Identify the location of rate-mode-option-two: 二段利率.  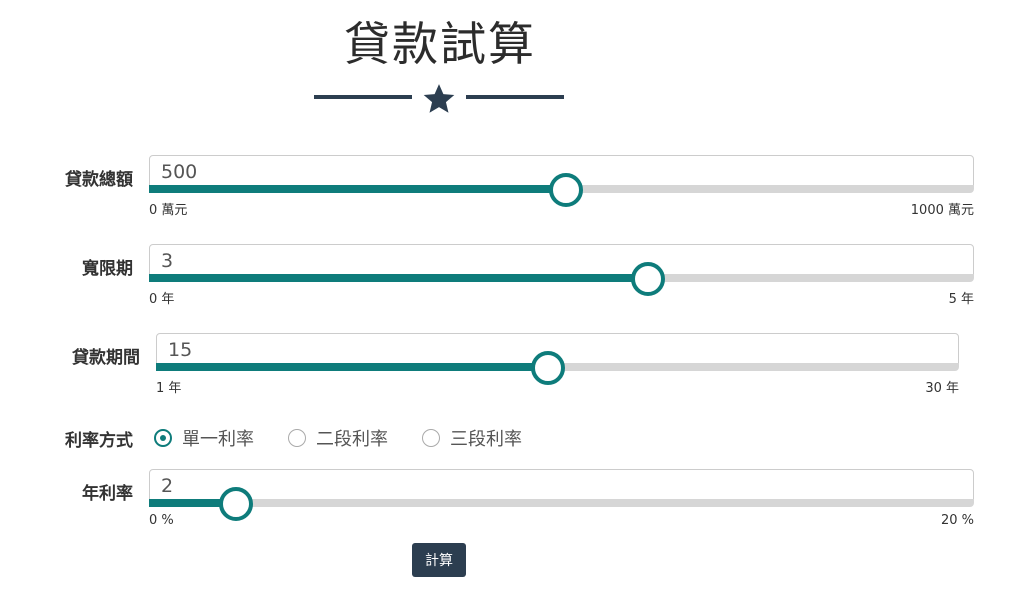
(338, 438).